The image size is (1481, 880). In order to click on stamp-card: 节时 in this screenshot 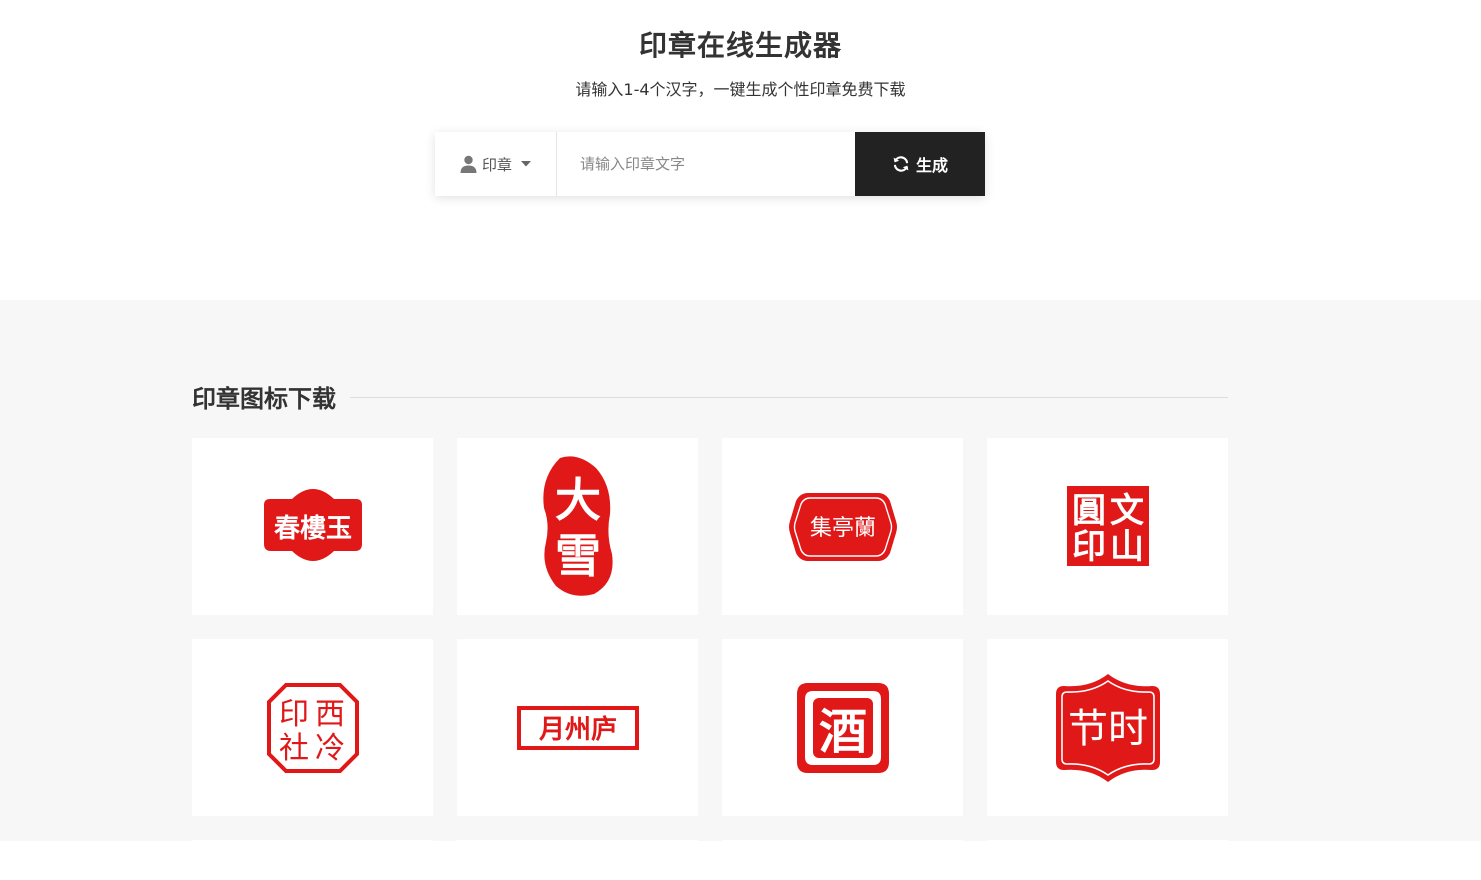, I will do `click(1107, 727)`.